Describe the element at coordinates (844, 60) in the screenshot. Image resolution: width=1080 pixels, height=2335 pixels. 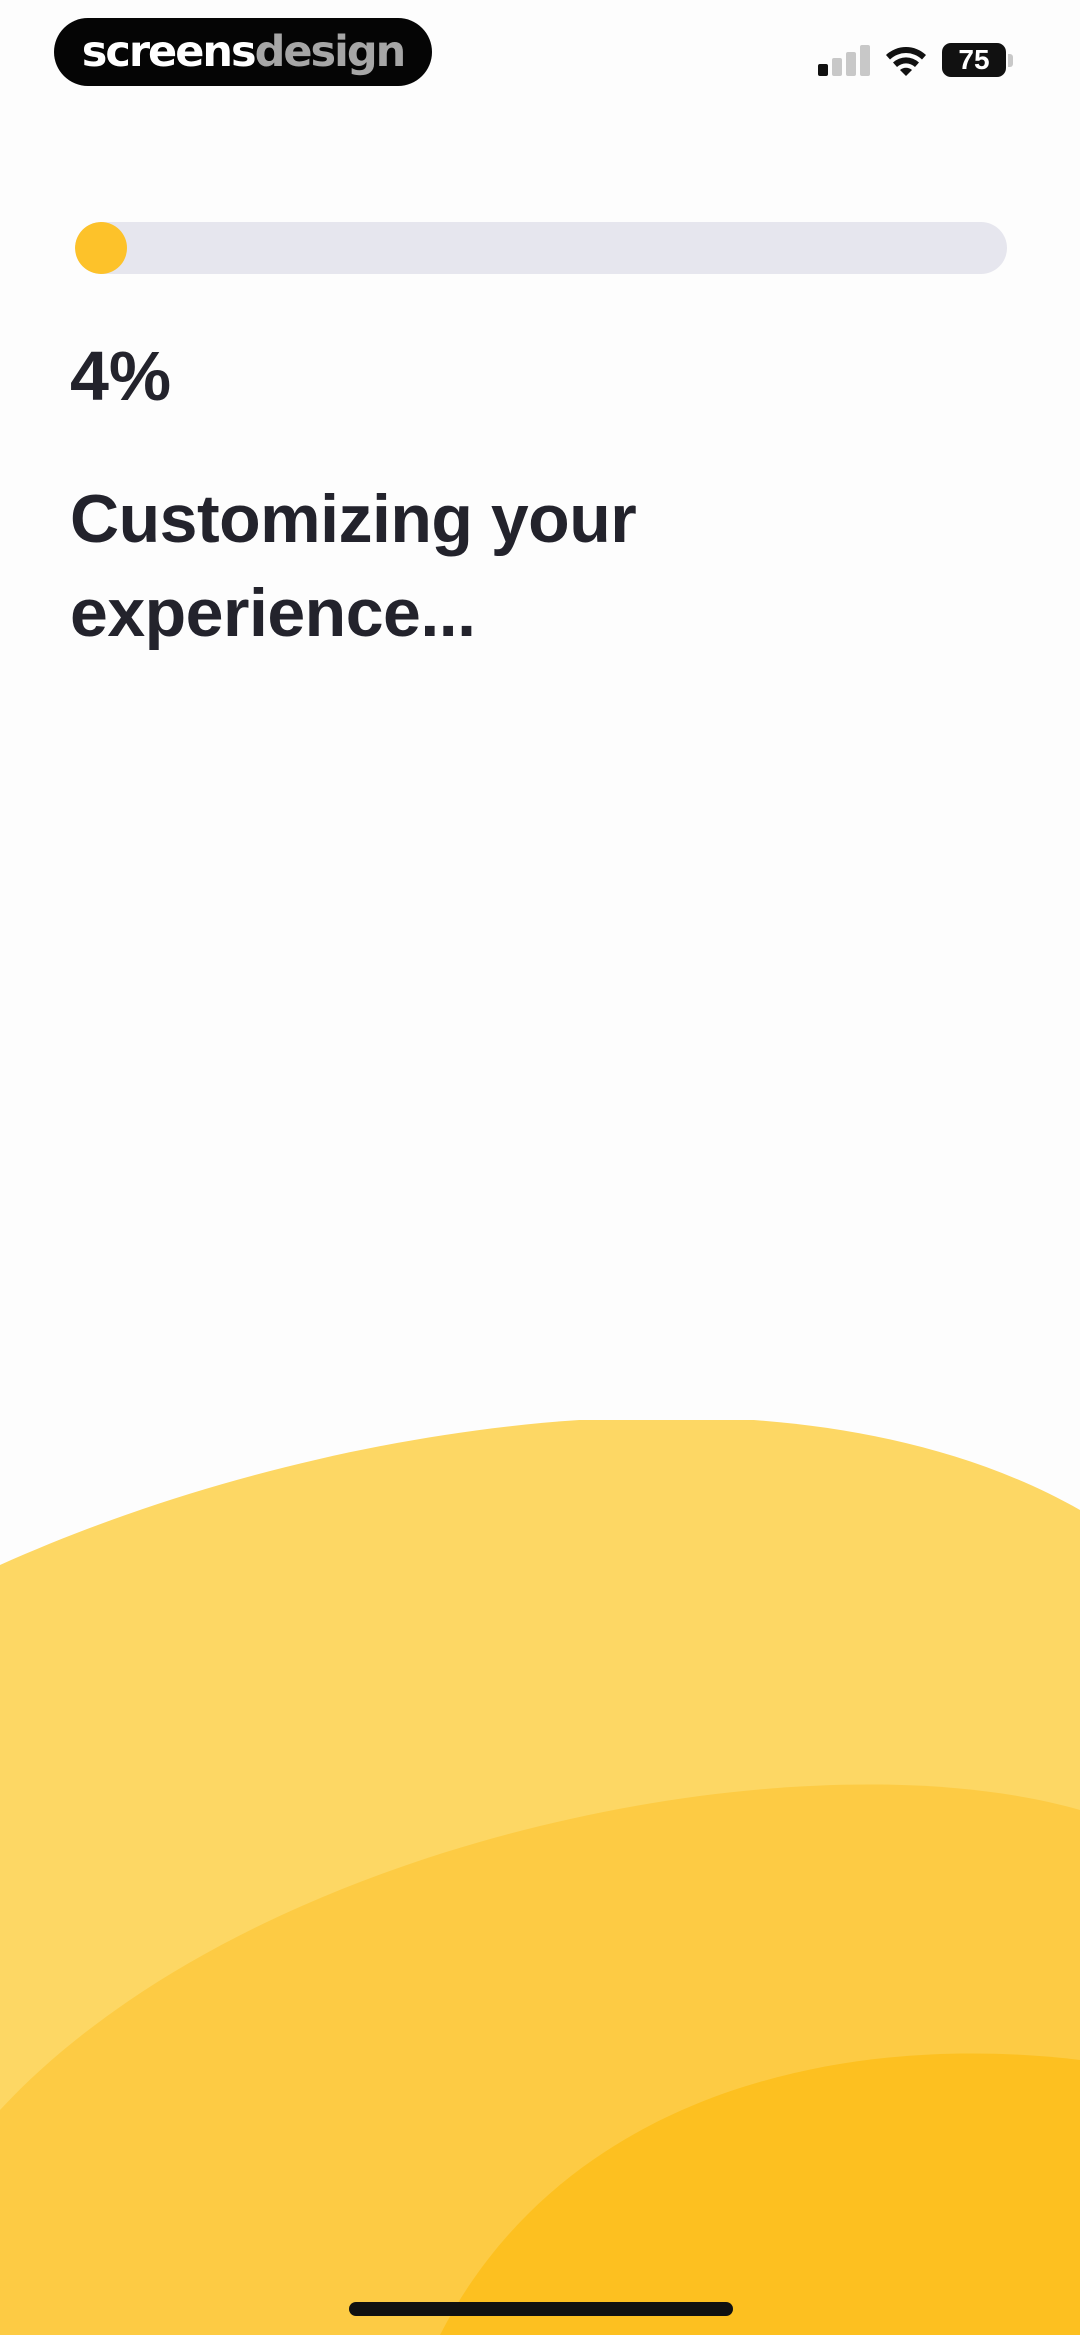
I see `cellular-signal-icon` at that location.